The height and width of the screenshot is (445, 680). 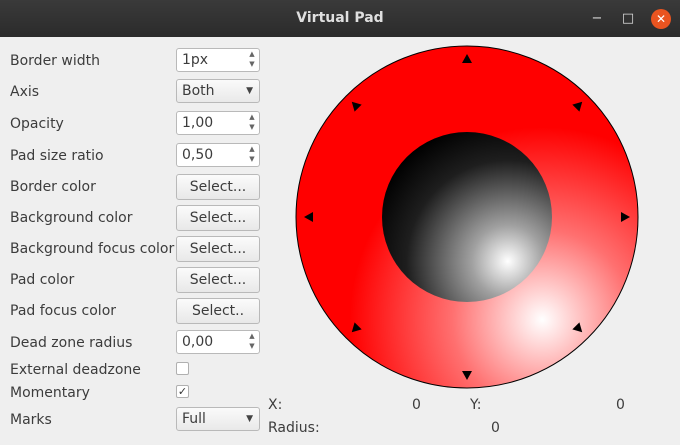 What do you see at coordinates (416, 405) in the screenshot?
I see `x-value: 0` at bounding box center [416, 405].